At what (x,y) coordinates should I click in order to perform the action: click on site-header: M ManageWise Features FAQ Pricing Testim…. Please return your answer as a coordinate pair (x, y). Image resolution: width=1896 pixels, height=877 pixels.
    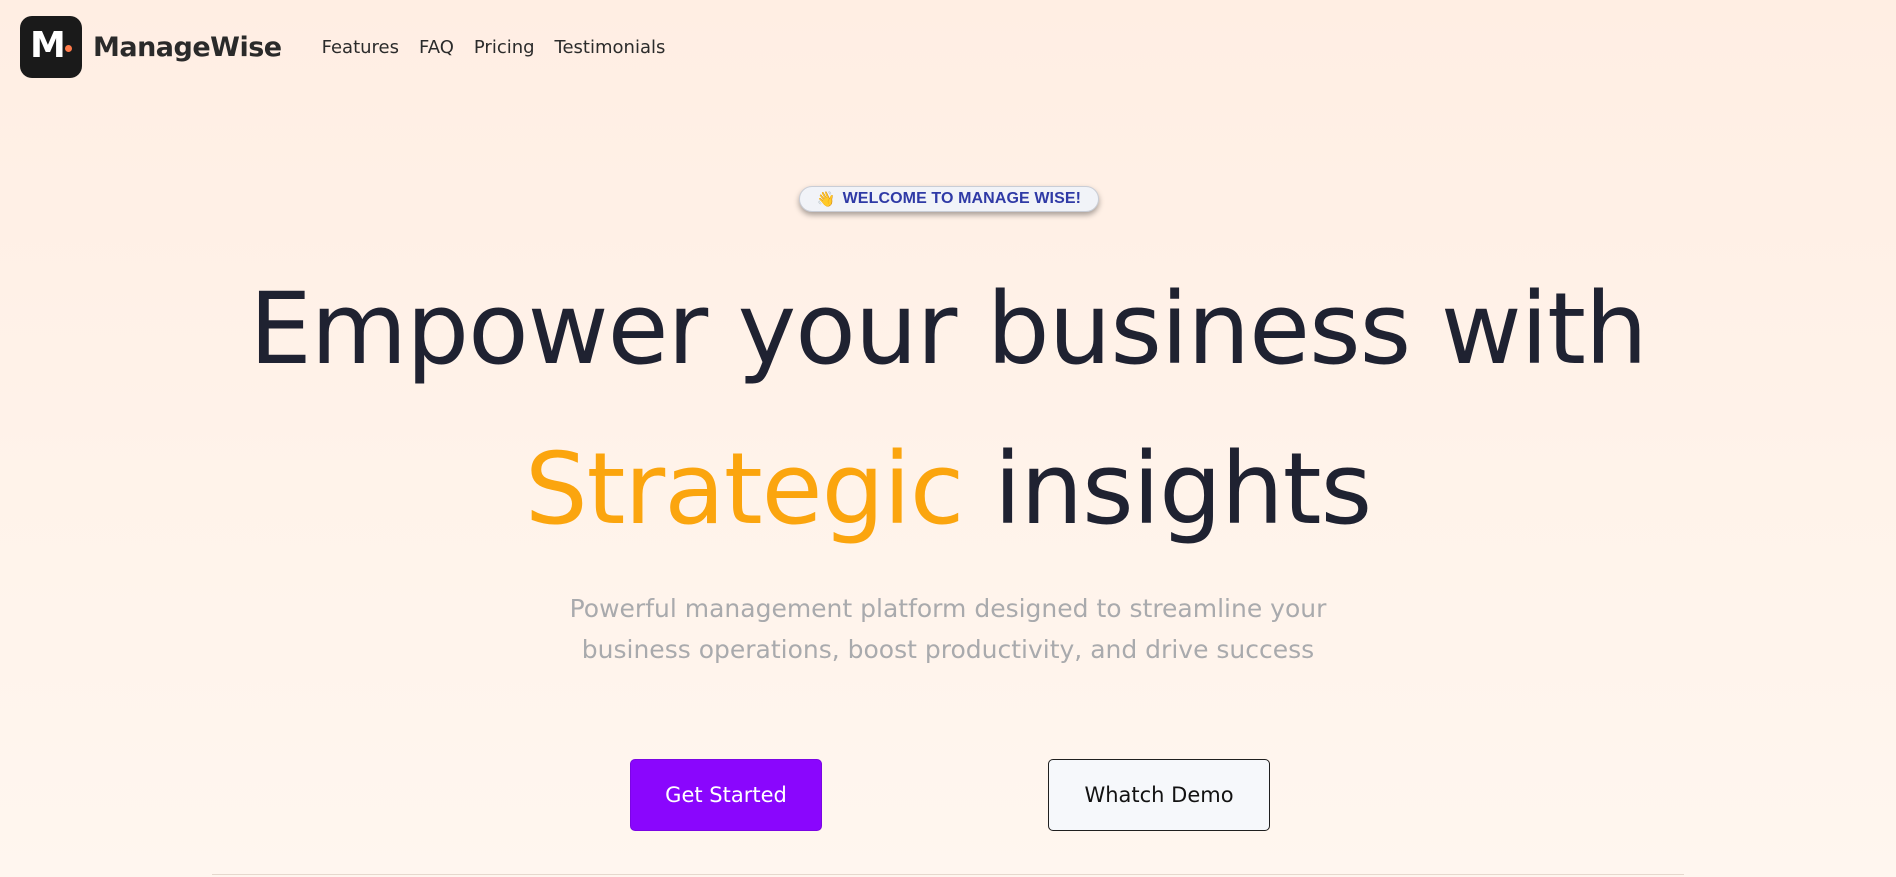
    Looking at the image, I should click on (342, 47).